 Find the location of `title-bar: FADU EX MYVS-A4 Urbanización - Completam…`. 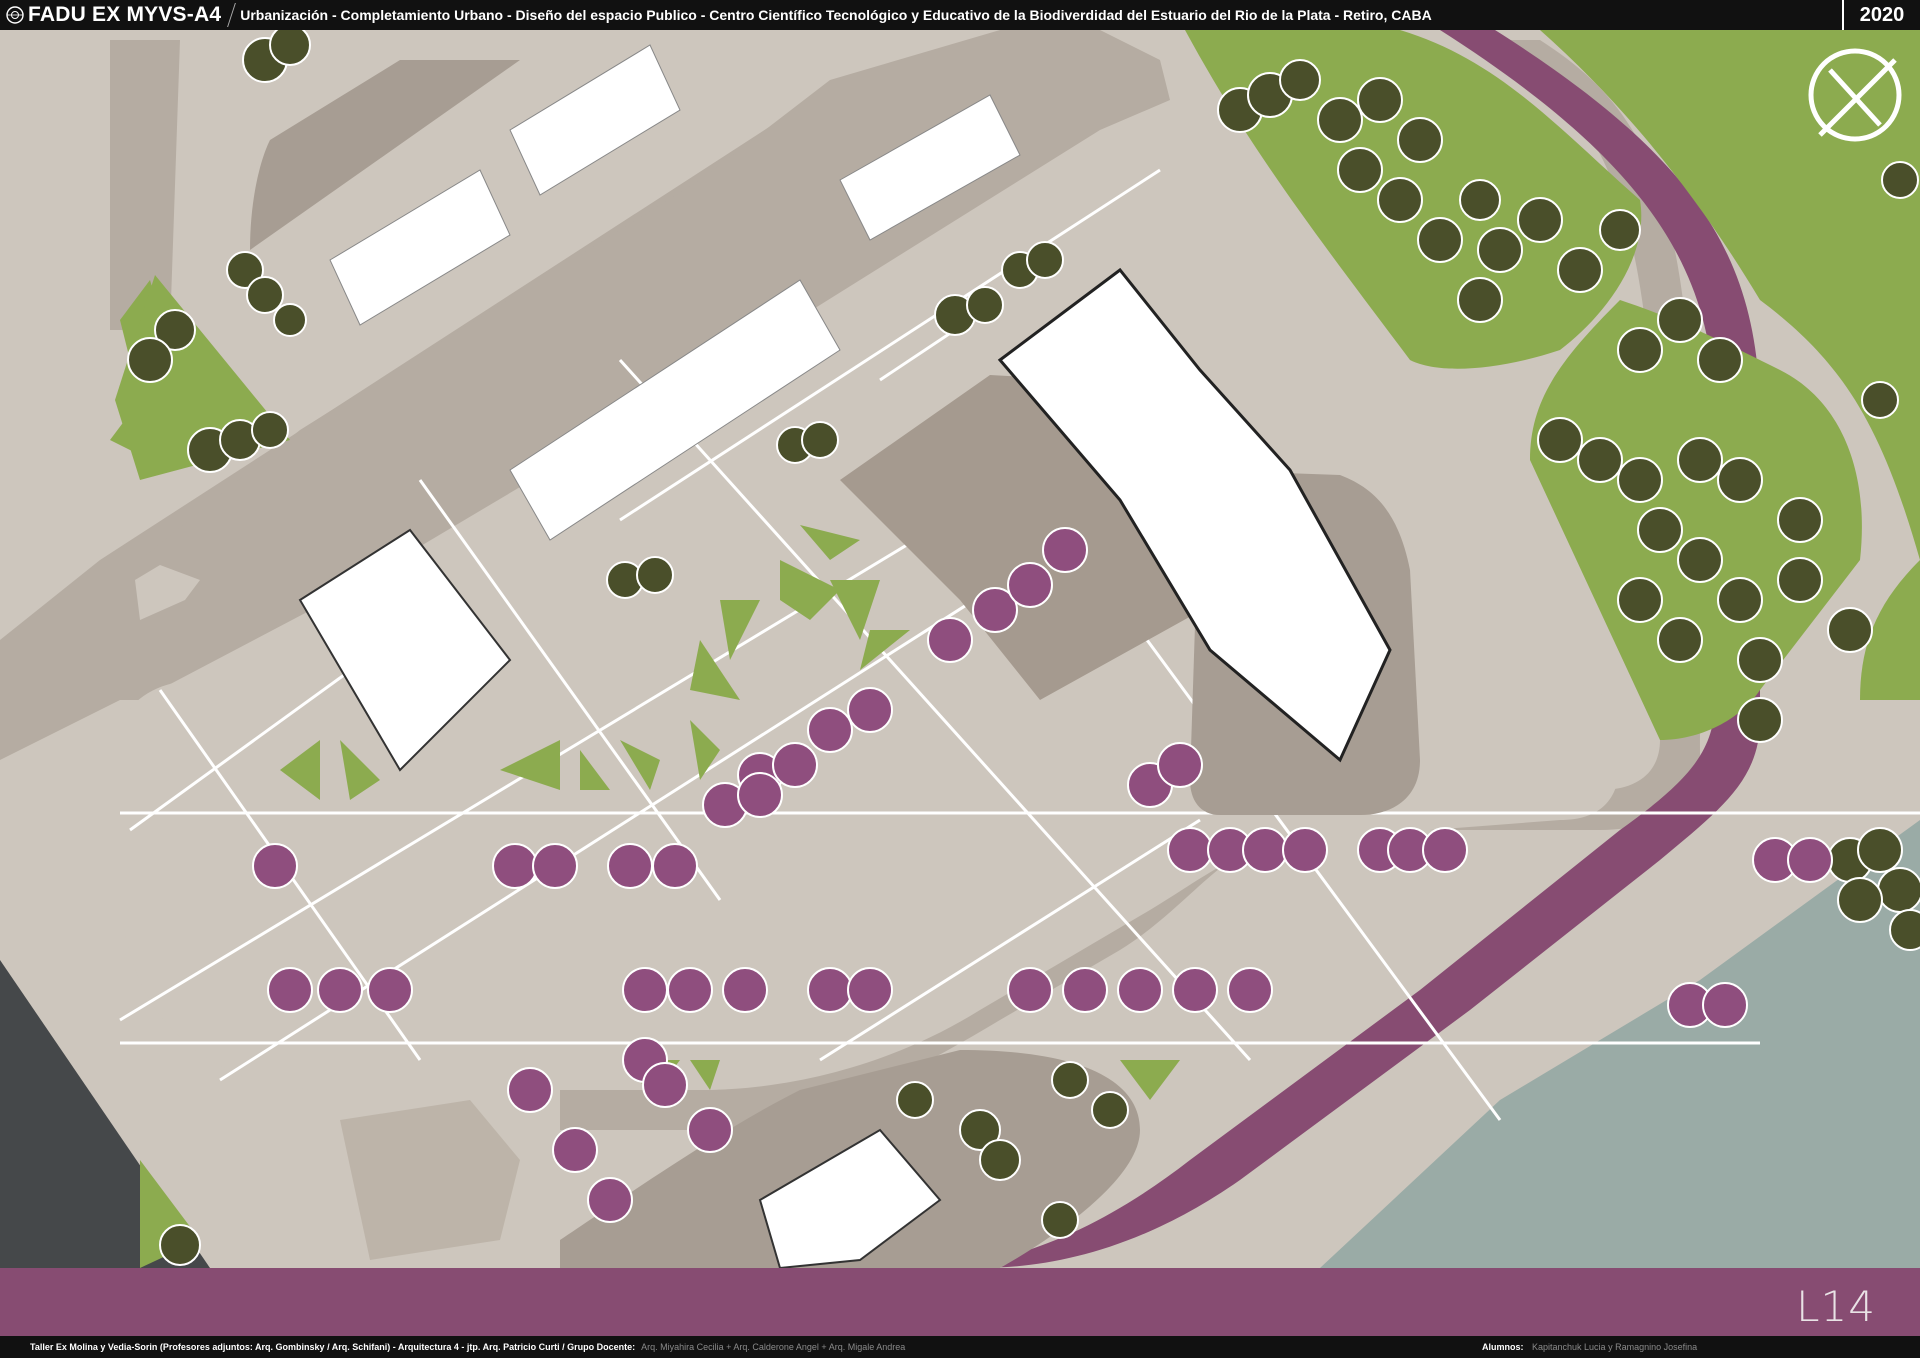

title-bar: FADU EX MYVS-A4 Urbanización - Completam… is located at coordinates (960, 15).